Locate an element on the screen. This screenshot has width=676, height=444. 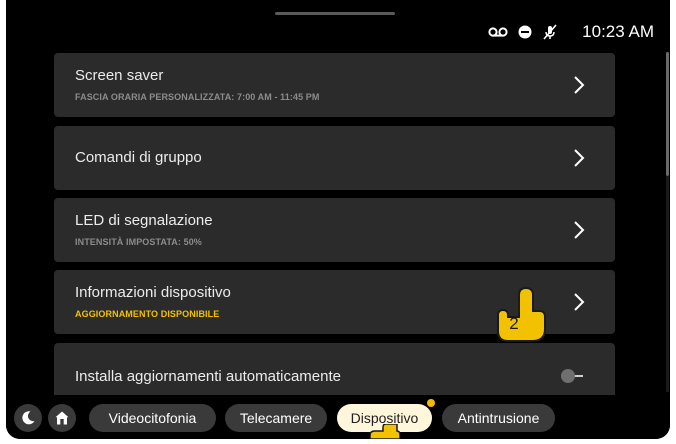
drag-handle is located at coordinates (335, 13).